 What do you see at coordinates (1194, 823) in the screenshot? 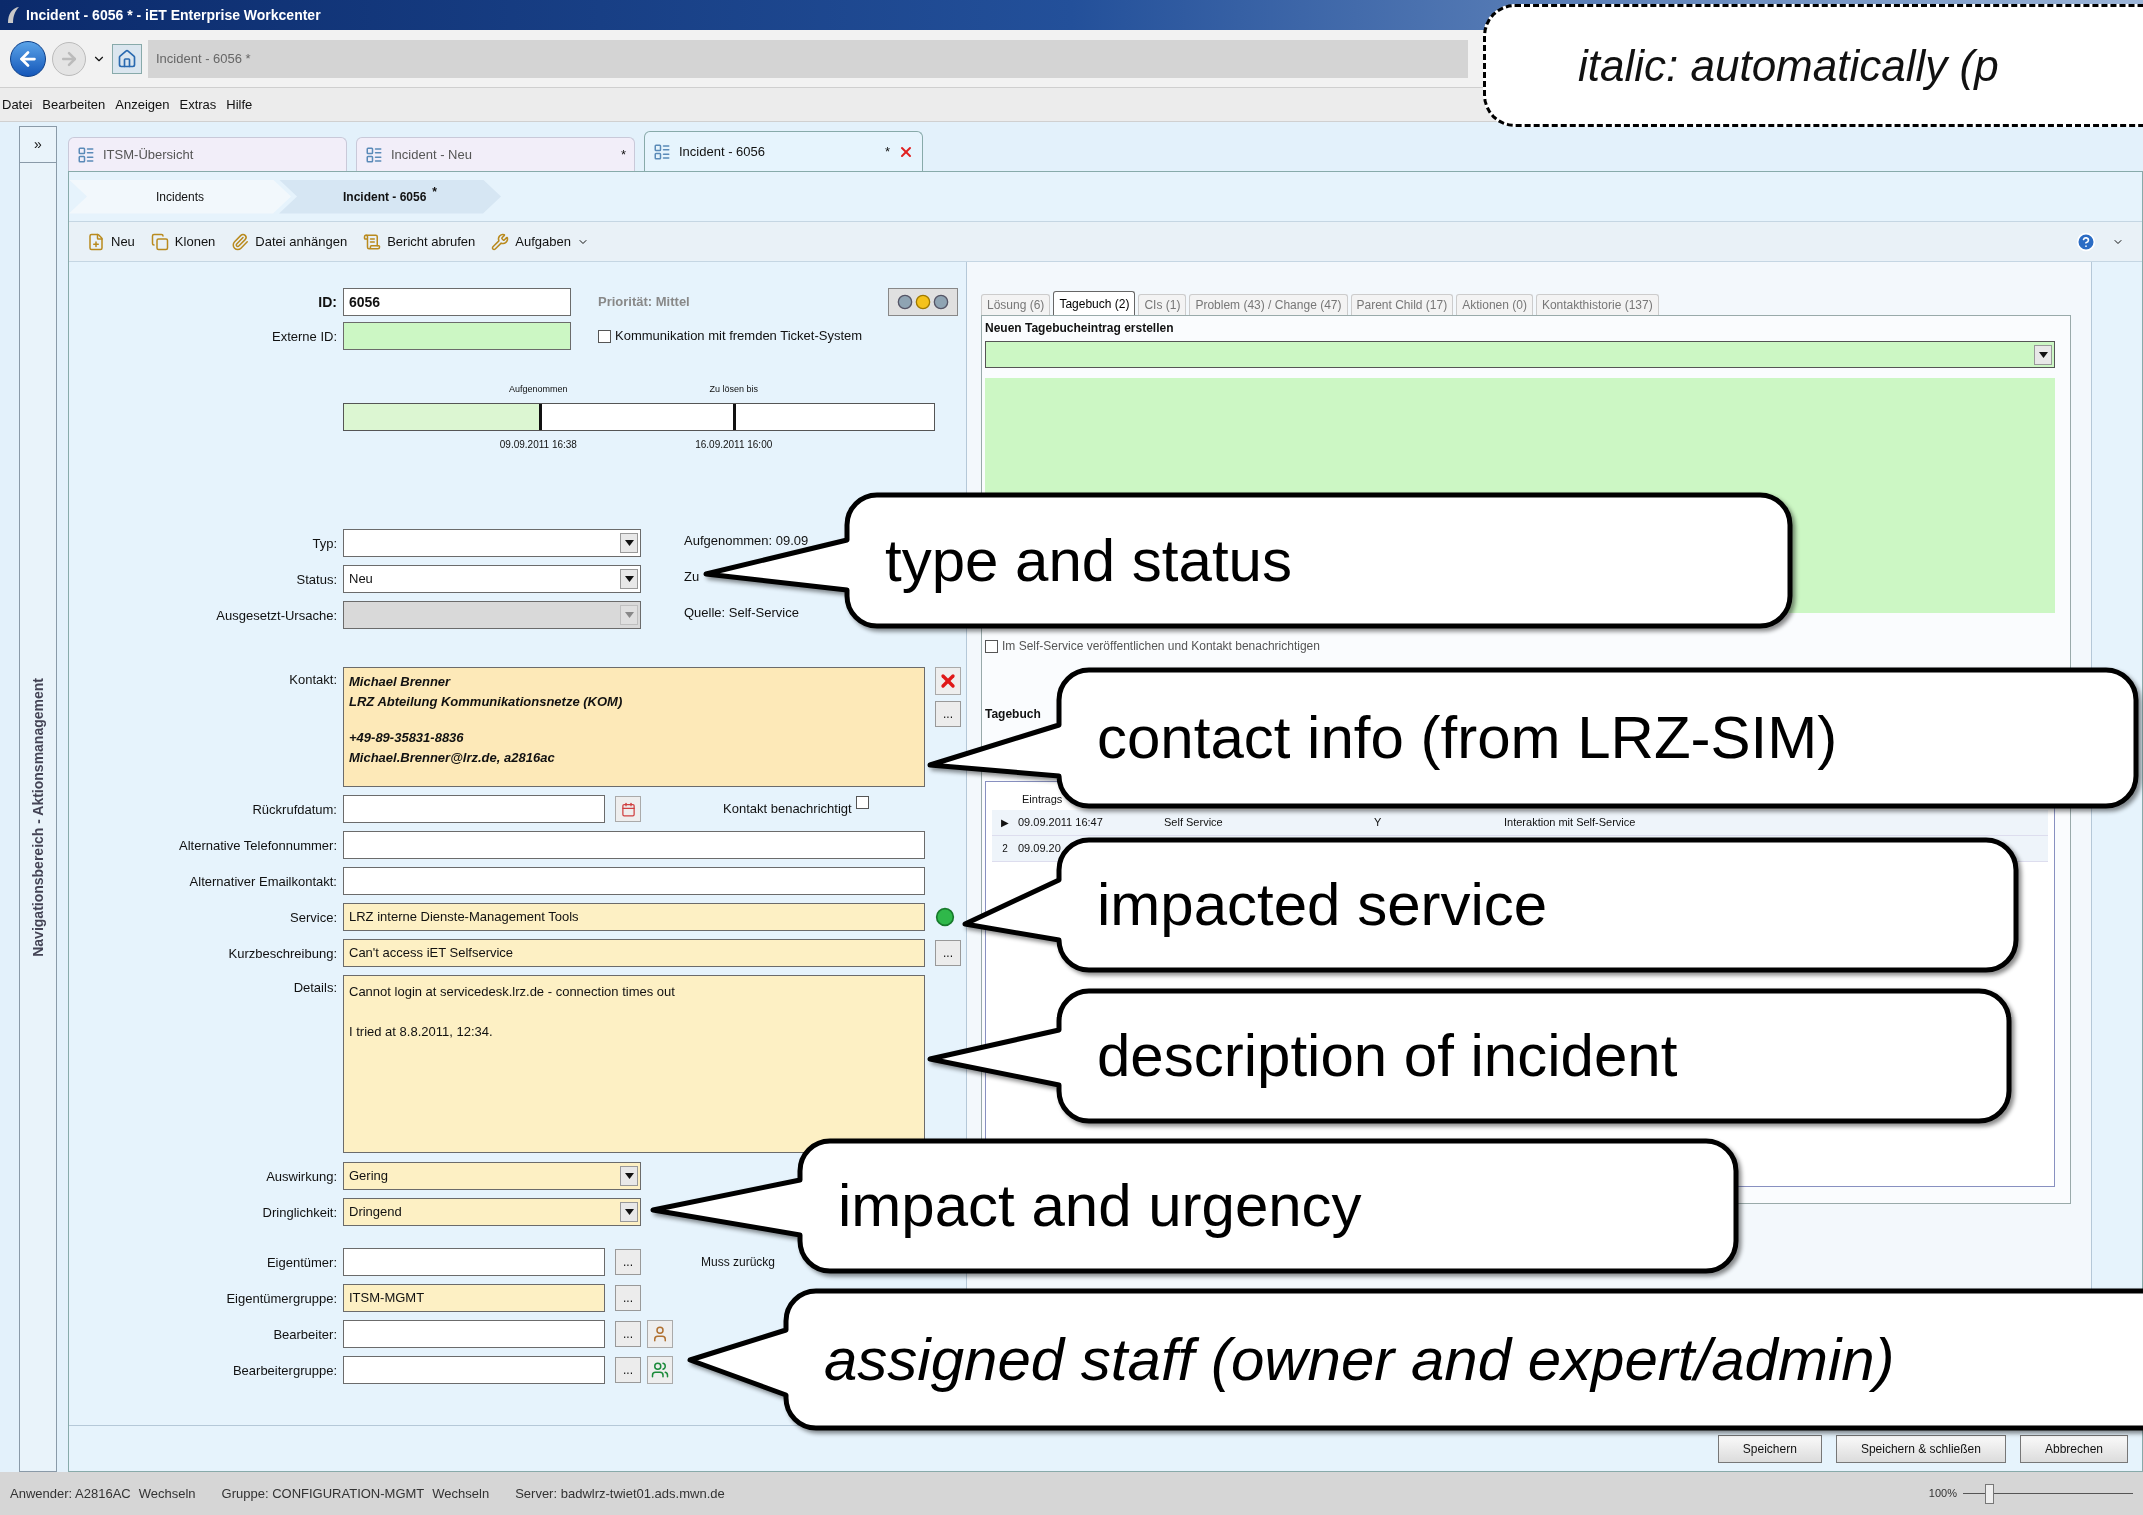
I see `table-cell-text: Self Service` at bounding box center [1194, 823].